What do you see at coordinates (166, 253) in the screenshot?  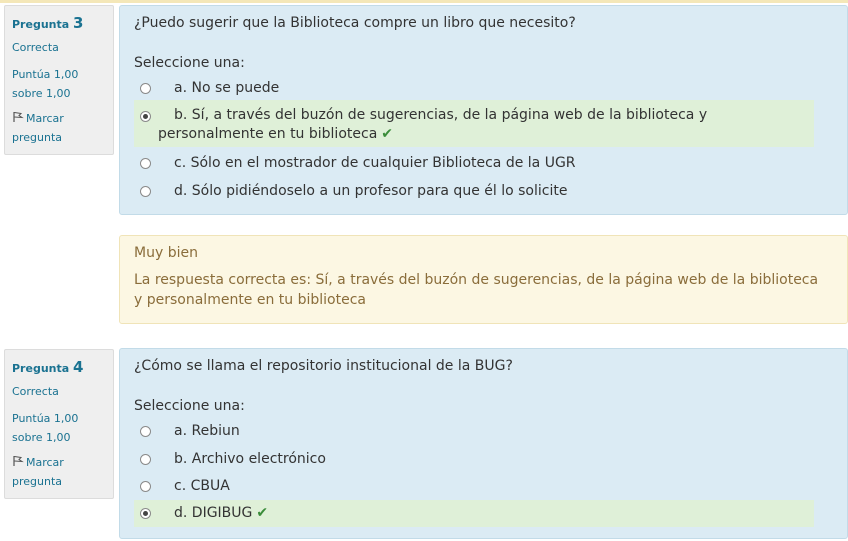 I see `feedback-text: Muy bien` at bounding box center [166, 253].